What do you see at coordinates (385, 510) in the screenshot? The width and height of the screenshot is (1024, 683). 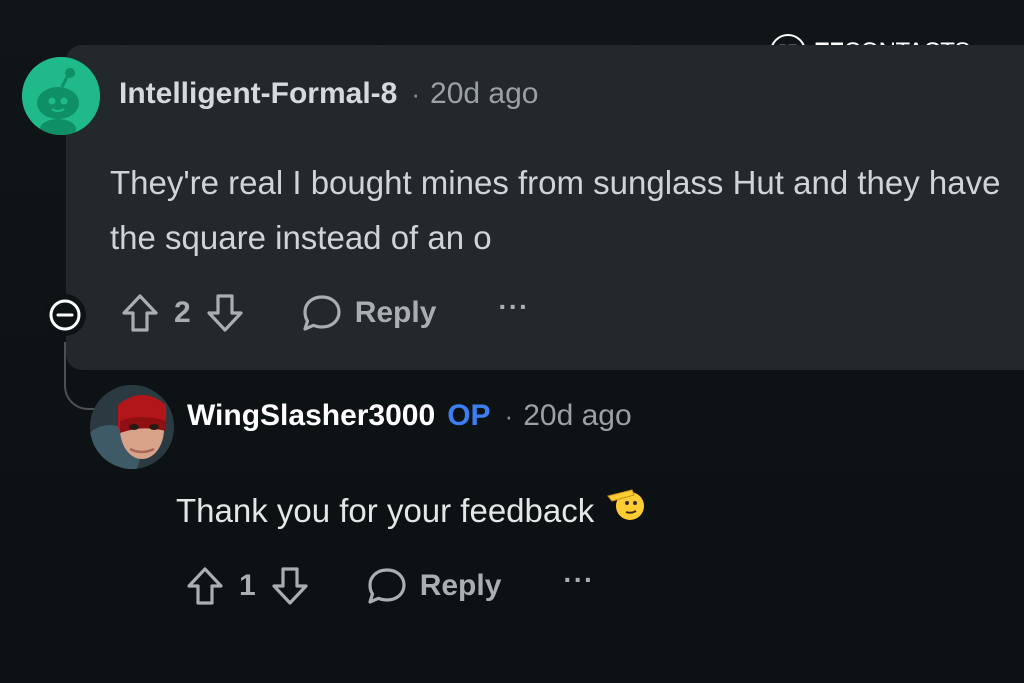 I see `reply-body-text: Thank you for your feedback` at bounding box center [385, 510].